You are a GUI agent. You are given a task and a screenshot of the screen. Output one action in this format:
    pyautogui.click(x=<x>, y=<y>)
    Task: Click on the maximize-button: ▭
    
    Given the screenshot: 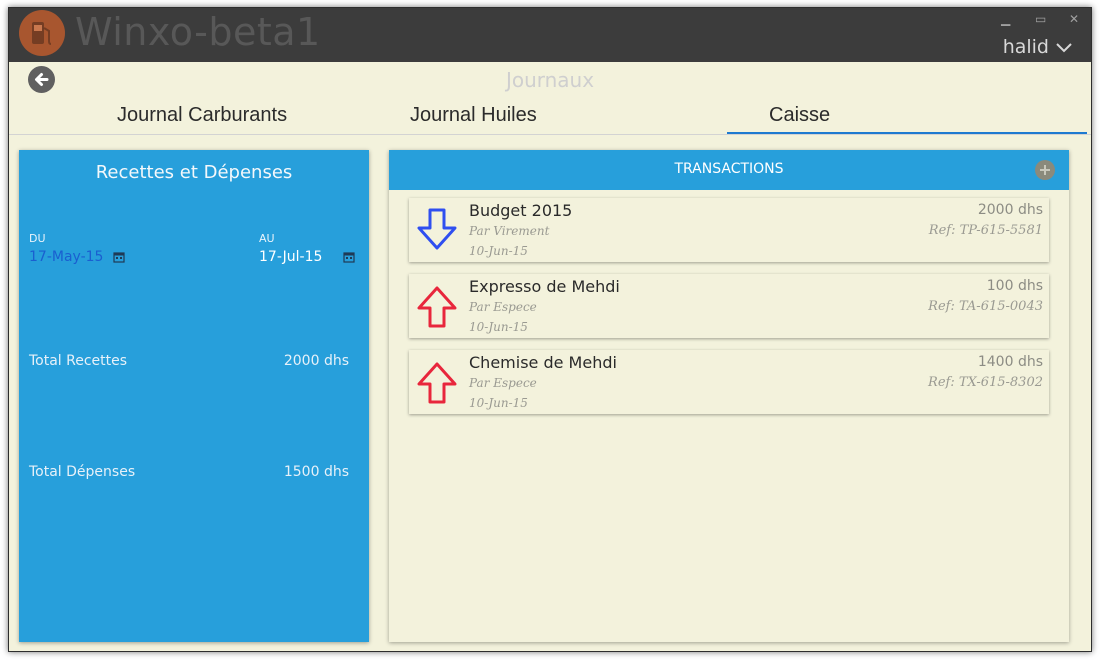 What is the action you would take?
    pyautogui.click(x=1040, y=19)
    